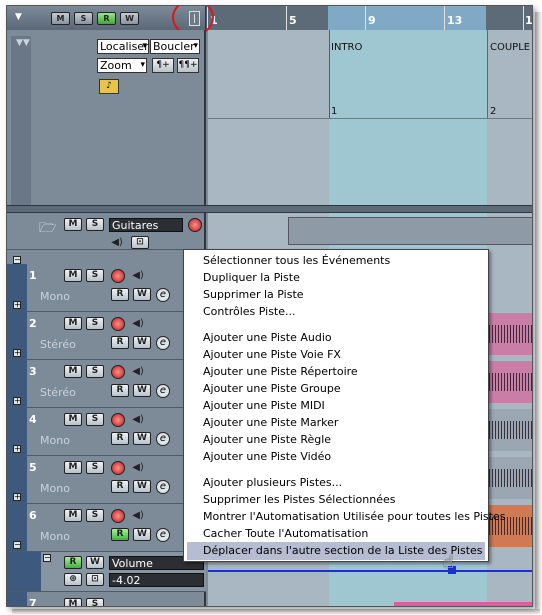  What do you see at coordinates (95, 579) in the screenshot?
I see `automation-lock-icon: ⊡` at bounding box center [95, 579].